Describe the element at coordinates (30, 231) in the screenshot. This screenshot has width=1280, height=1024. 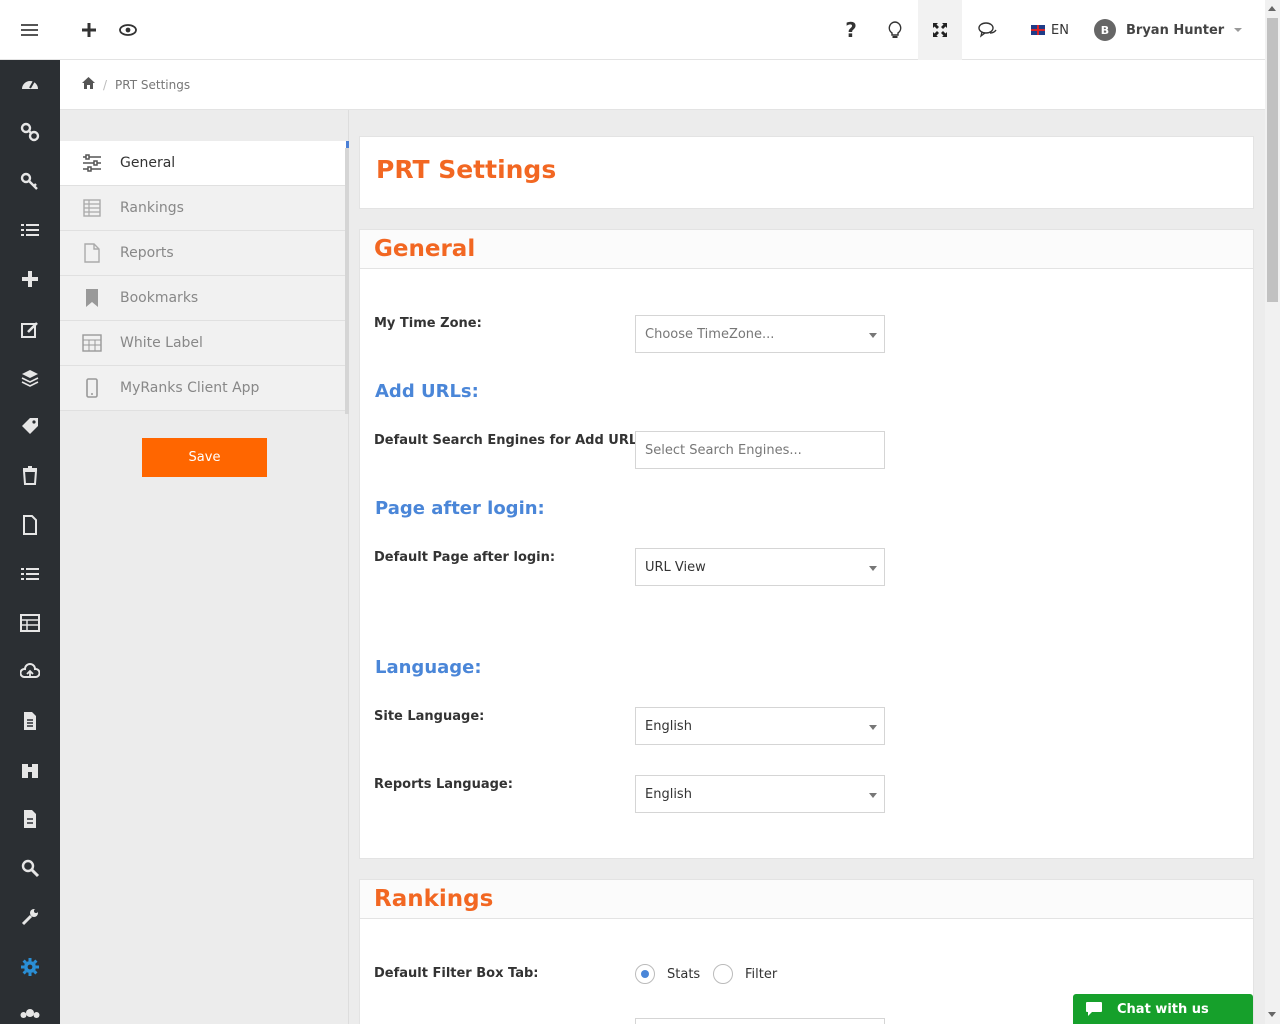
I see `list-icon` at that location.